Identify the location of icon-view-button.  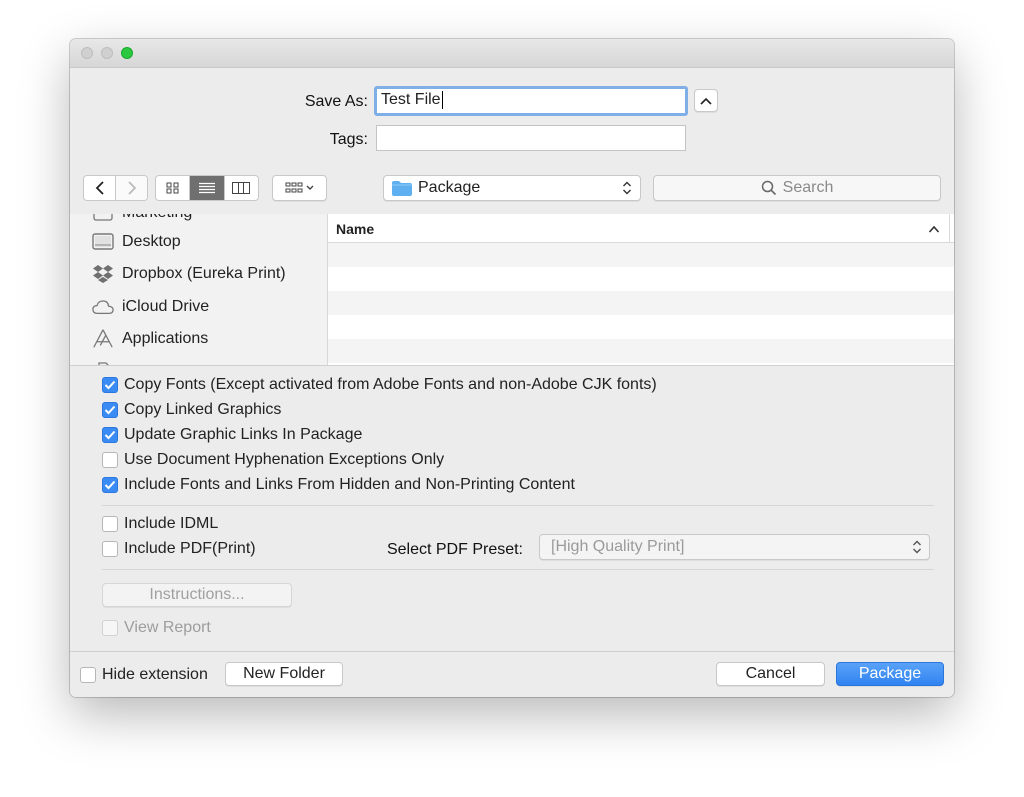
(173, 188).